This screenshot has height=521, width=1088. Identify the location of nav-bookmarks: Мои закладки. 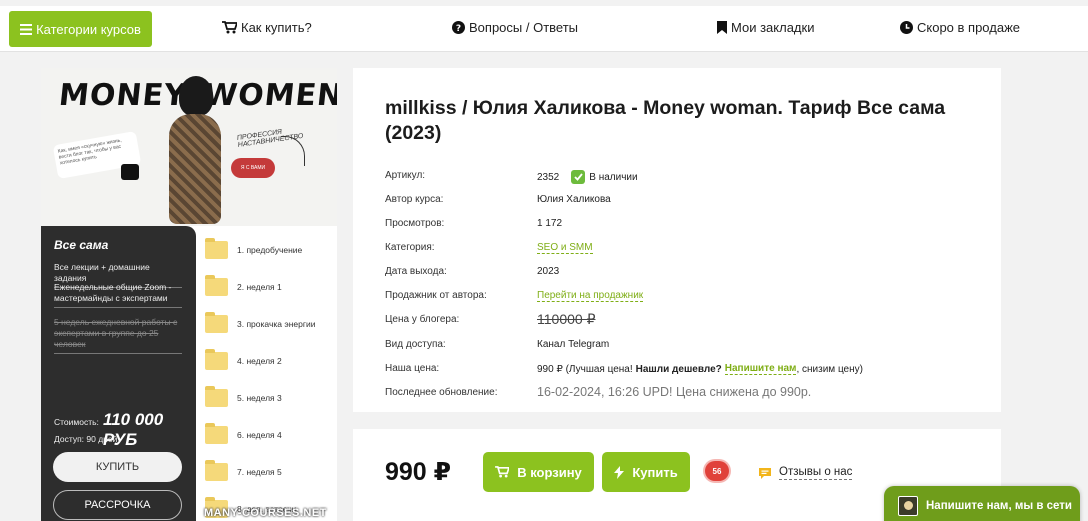
(765, 27).